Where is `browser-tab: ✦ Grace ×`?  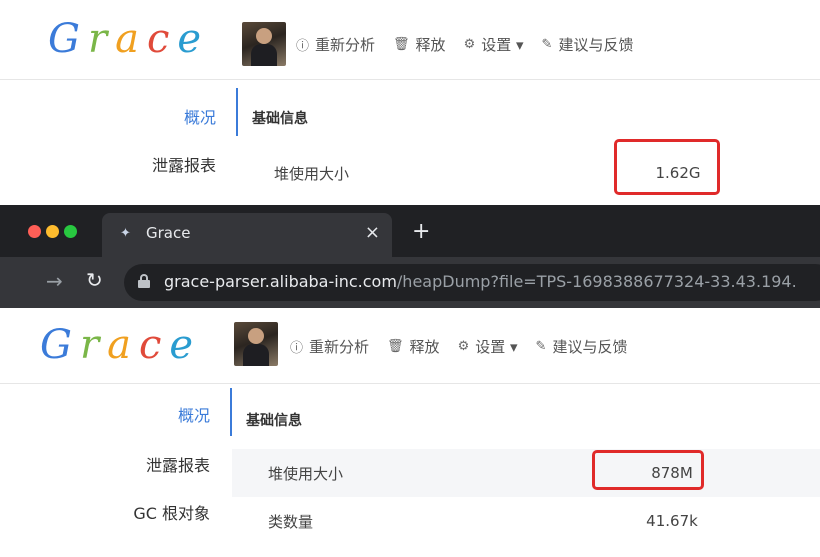
browser-tab: ✦ Grace × is located at coordinates (247, 235).